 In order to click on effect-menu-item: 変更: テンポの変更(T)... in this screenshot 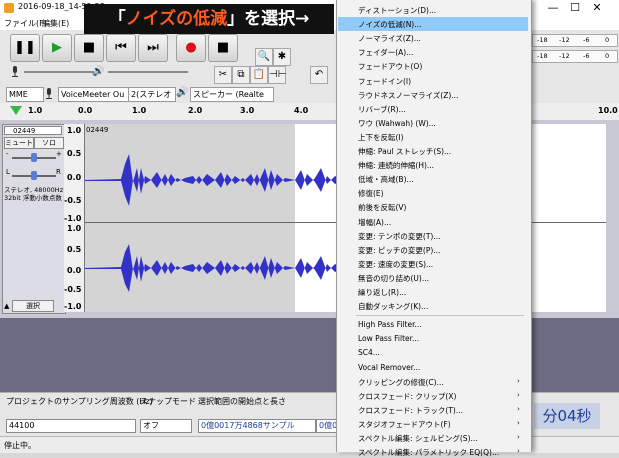, I will do `click(399, 236)`.